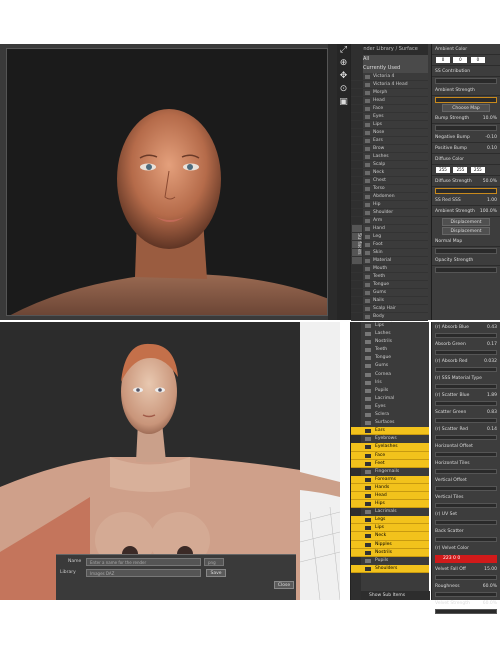 The height and width of the screenshot is (650, 500). I want to click on property-value: 0.032, so click(490, 361).